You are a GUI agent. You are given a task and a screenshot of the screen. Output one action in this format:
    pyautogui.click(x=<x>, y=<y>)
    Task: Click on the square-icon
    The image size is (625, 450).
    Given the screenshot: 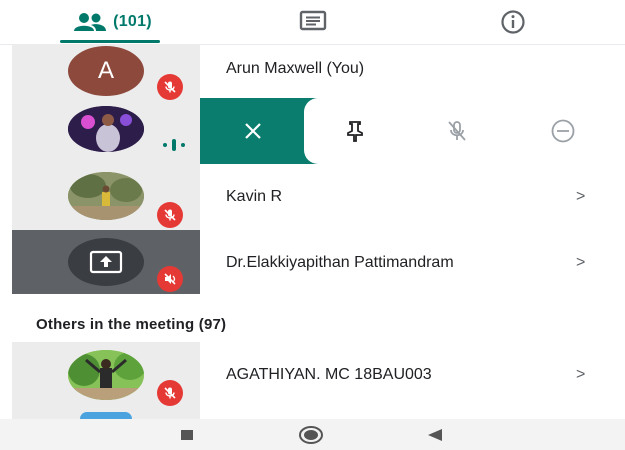 What is the action you would take?
    pyautogui.click(x=187, y=434)
    